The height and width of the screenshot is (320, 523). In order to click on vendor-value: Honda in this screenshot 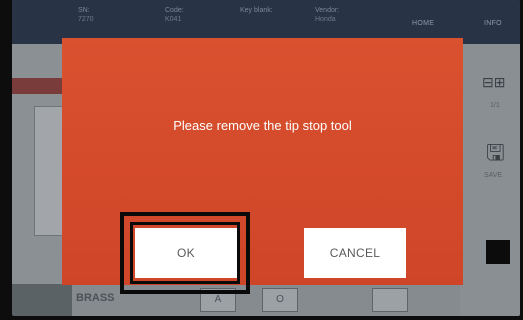, I will do `click(325, 19)`.